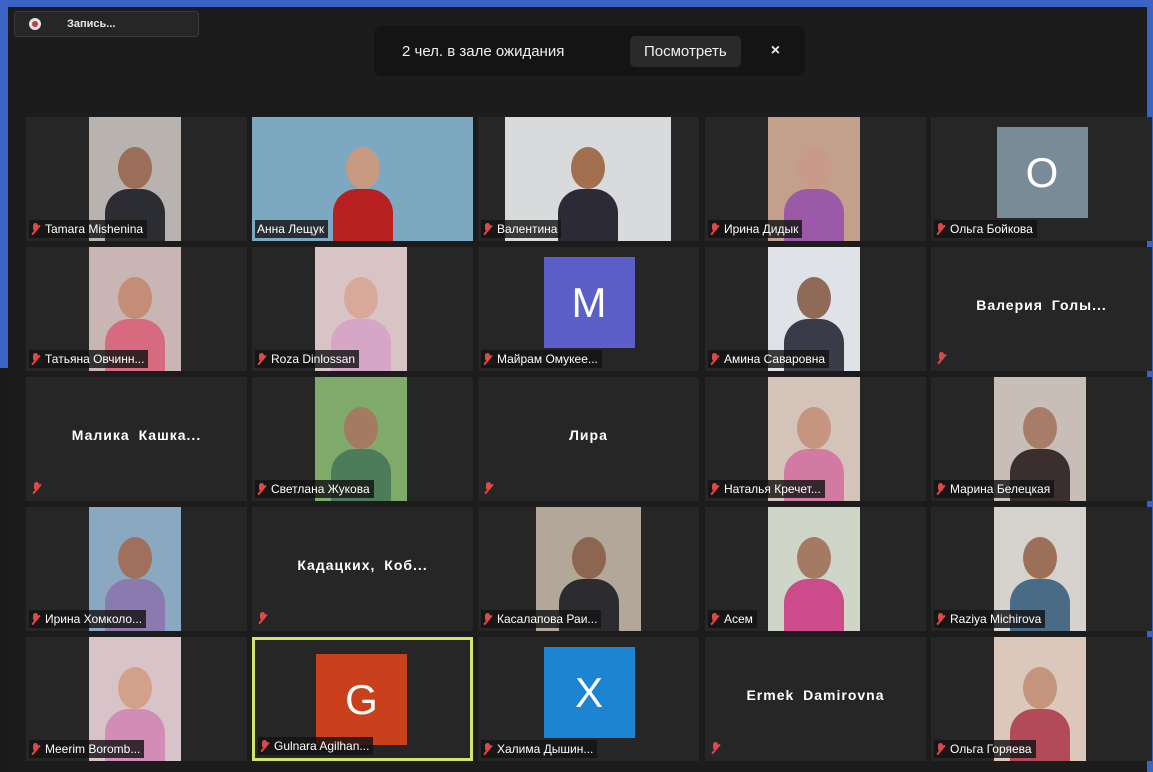  I want to click on participant-tile: Roza Dinlossan, so click(362, 309).